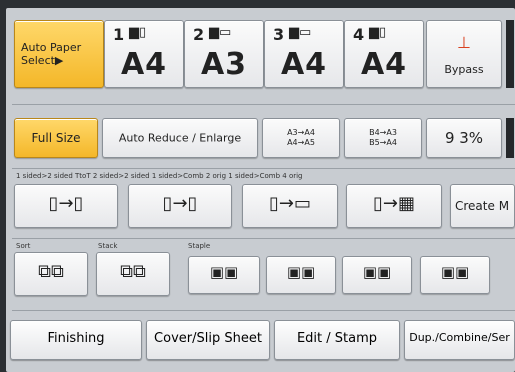 The width and height of the screenshot is (515, 372). Describe the element at coordinates (359, 34) in the screenshot. I see `tray-4-number: 4` at that location.